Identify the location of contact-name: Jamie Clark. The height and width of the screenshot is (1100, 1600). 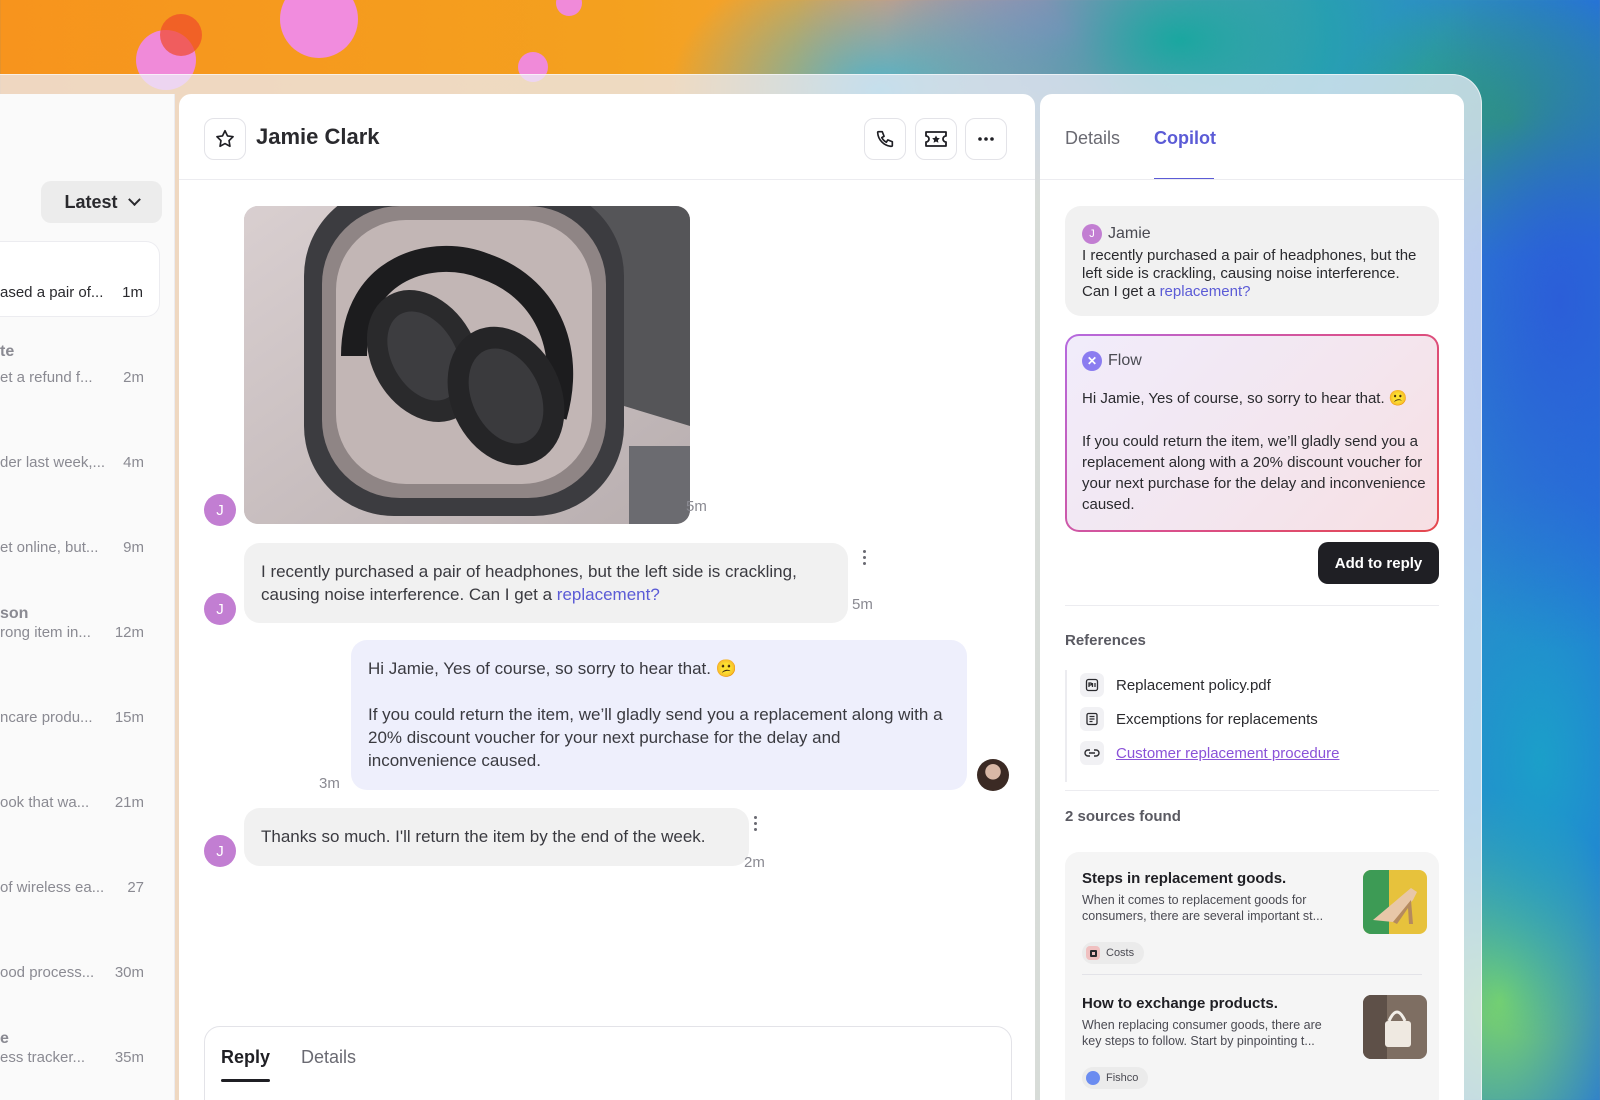
(318, 136).